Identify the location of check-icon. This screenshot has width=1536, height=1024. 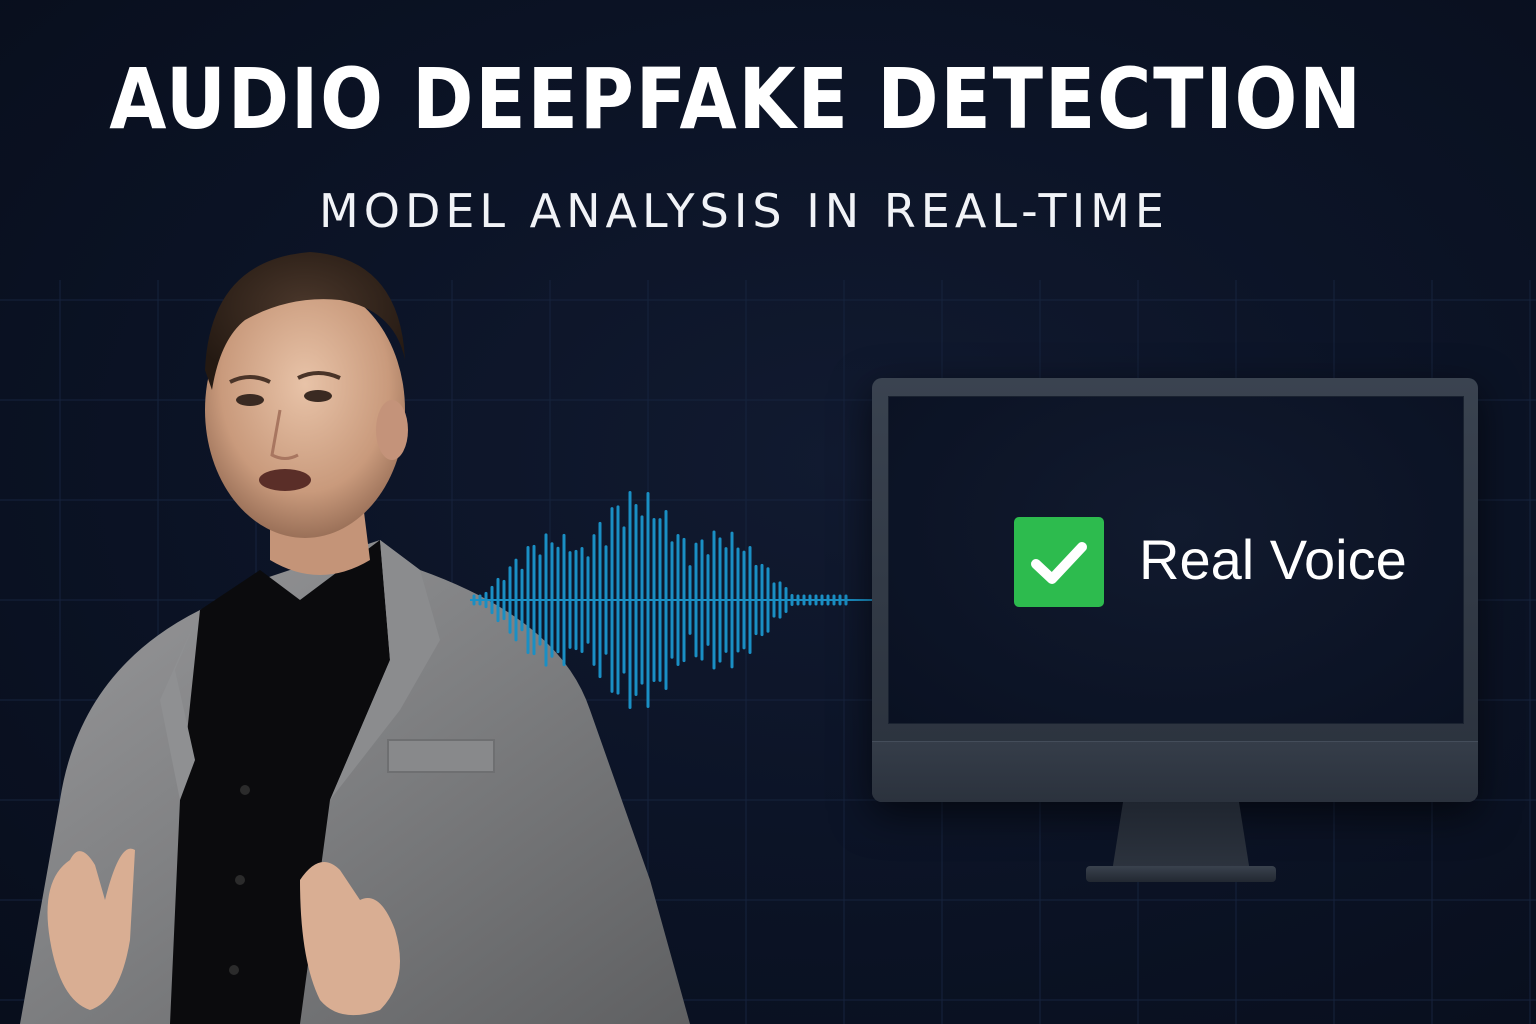
(1059, 562).